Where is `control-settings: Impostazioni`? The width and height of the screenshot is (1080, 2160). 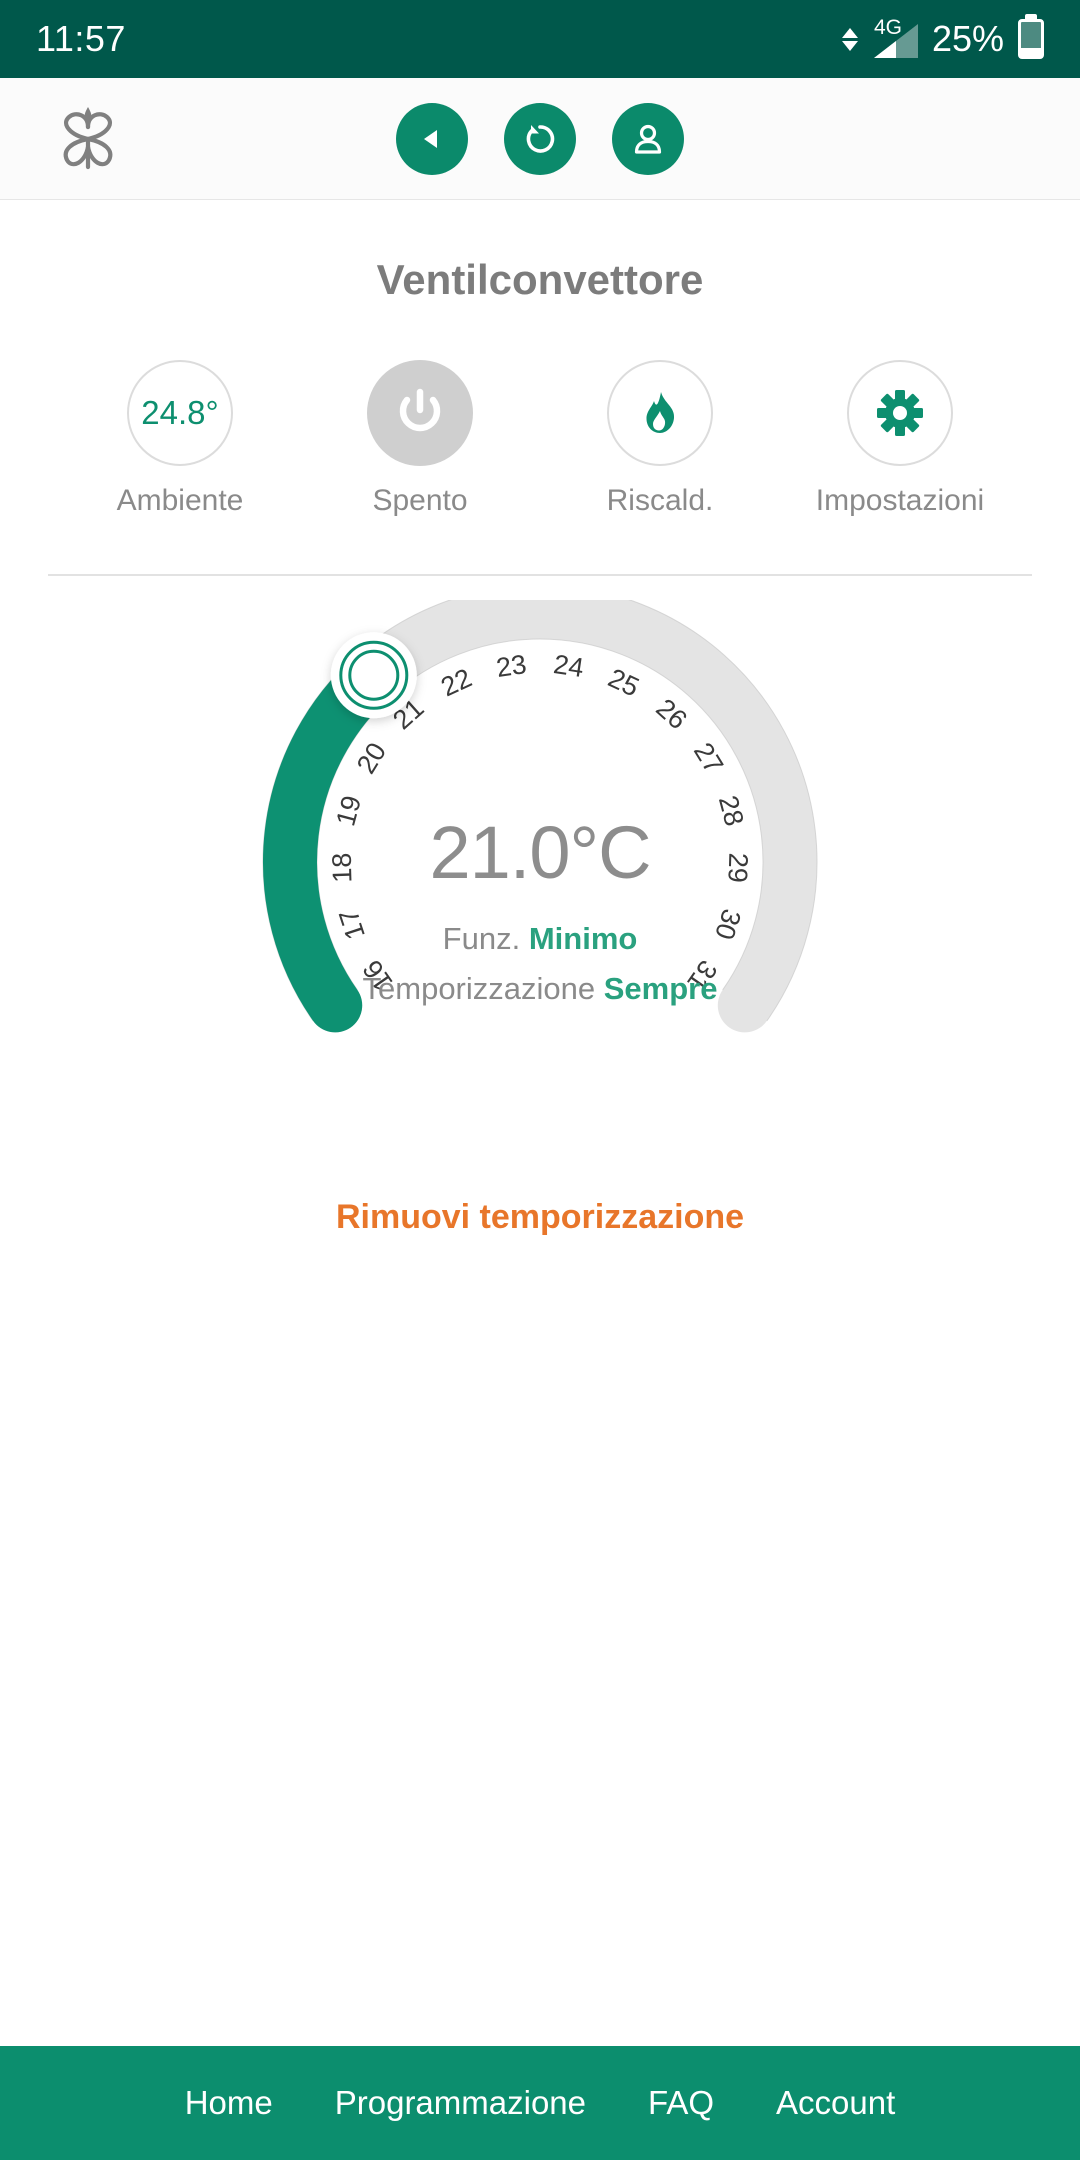 control-settings: Impostazioni is located at coordinates (900, 439).